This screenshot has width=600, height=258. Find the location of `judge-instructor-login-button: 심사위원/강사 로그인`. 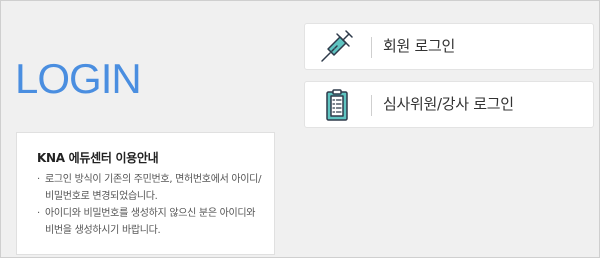

judge-instructor-login-button: 심사위원/강사 로그인 is located at coordinates (449, 104).